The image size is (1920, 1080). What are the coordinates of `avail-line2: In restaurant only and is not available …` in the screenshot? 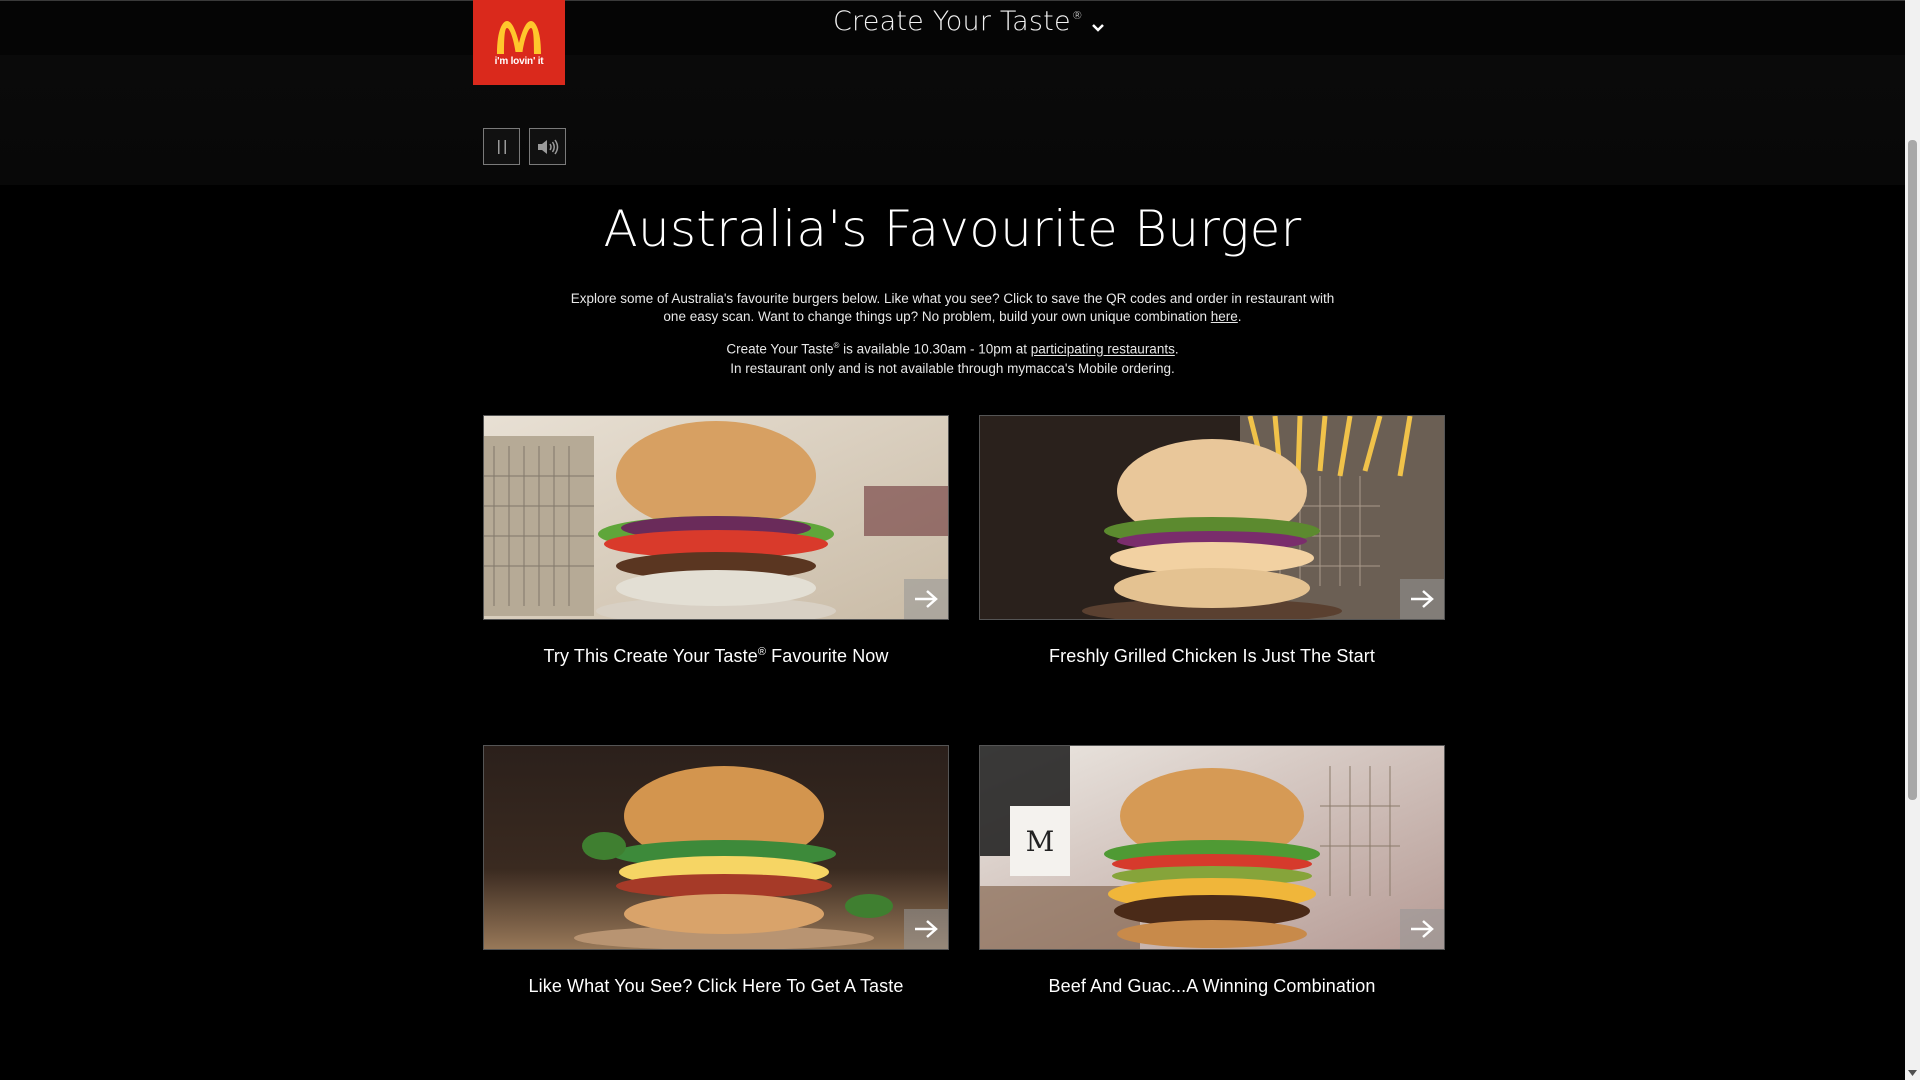 It's located at (952, 368).